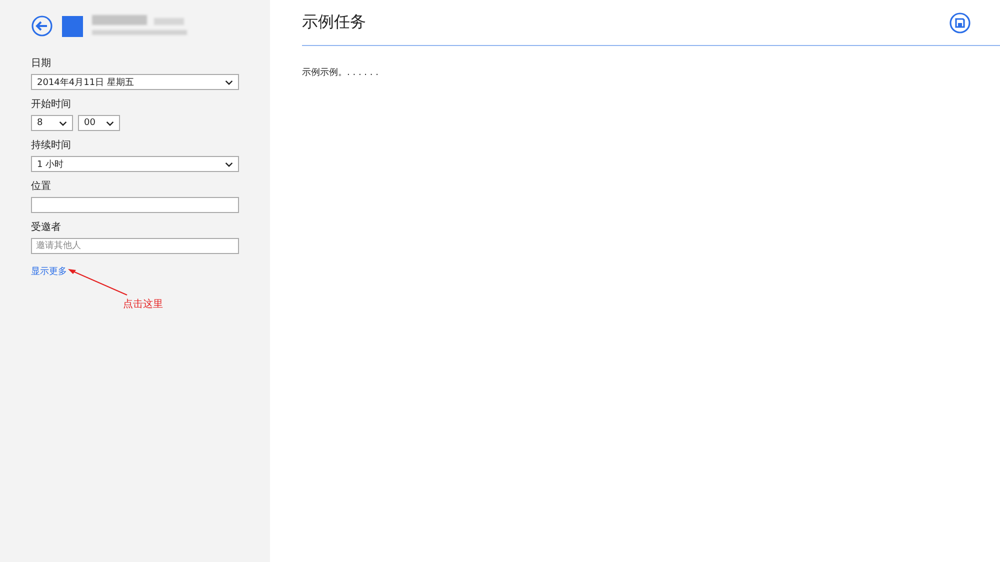 Image resolution: width=1000 pixels, height=562 pixels. I want to click on dropdown: 1 小时, so click(135, 164).